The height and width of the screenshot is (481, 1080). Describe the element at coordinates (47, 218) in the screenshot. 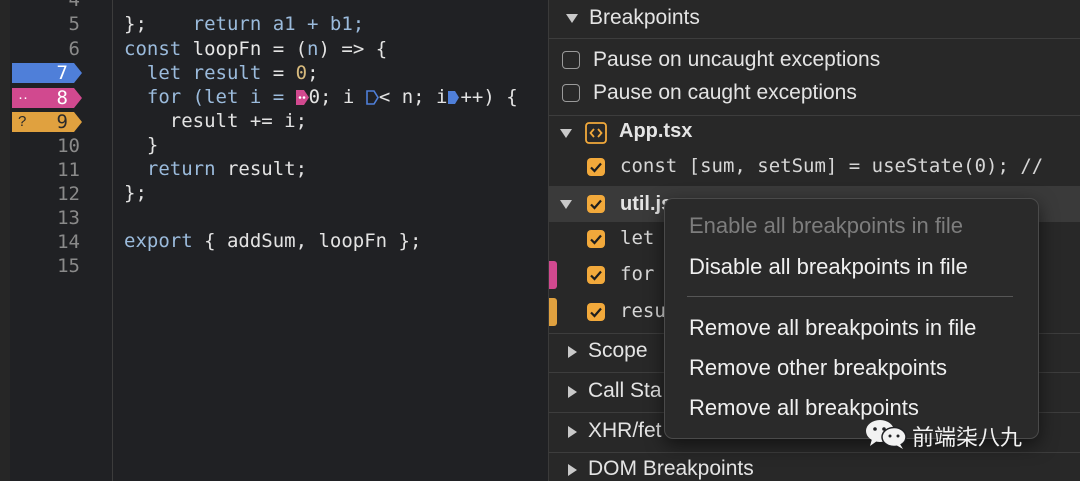

I see `line-number: 13` at that location.